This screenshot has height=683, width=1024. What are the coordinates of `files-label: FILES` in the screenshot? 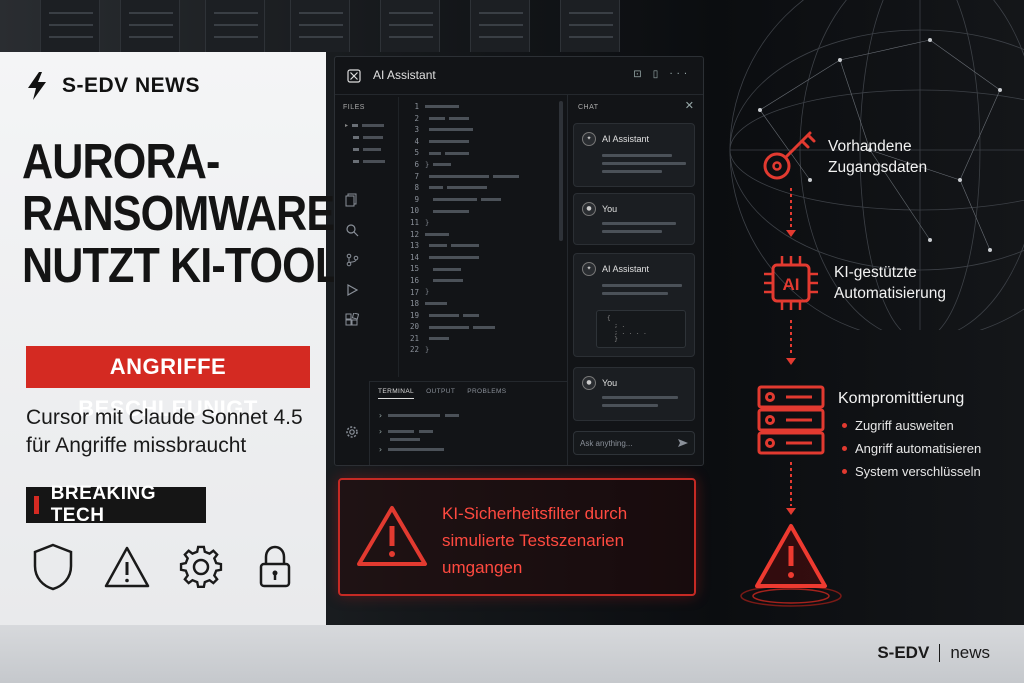 It's located at (354, 107).